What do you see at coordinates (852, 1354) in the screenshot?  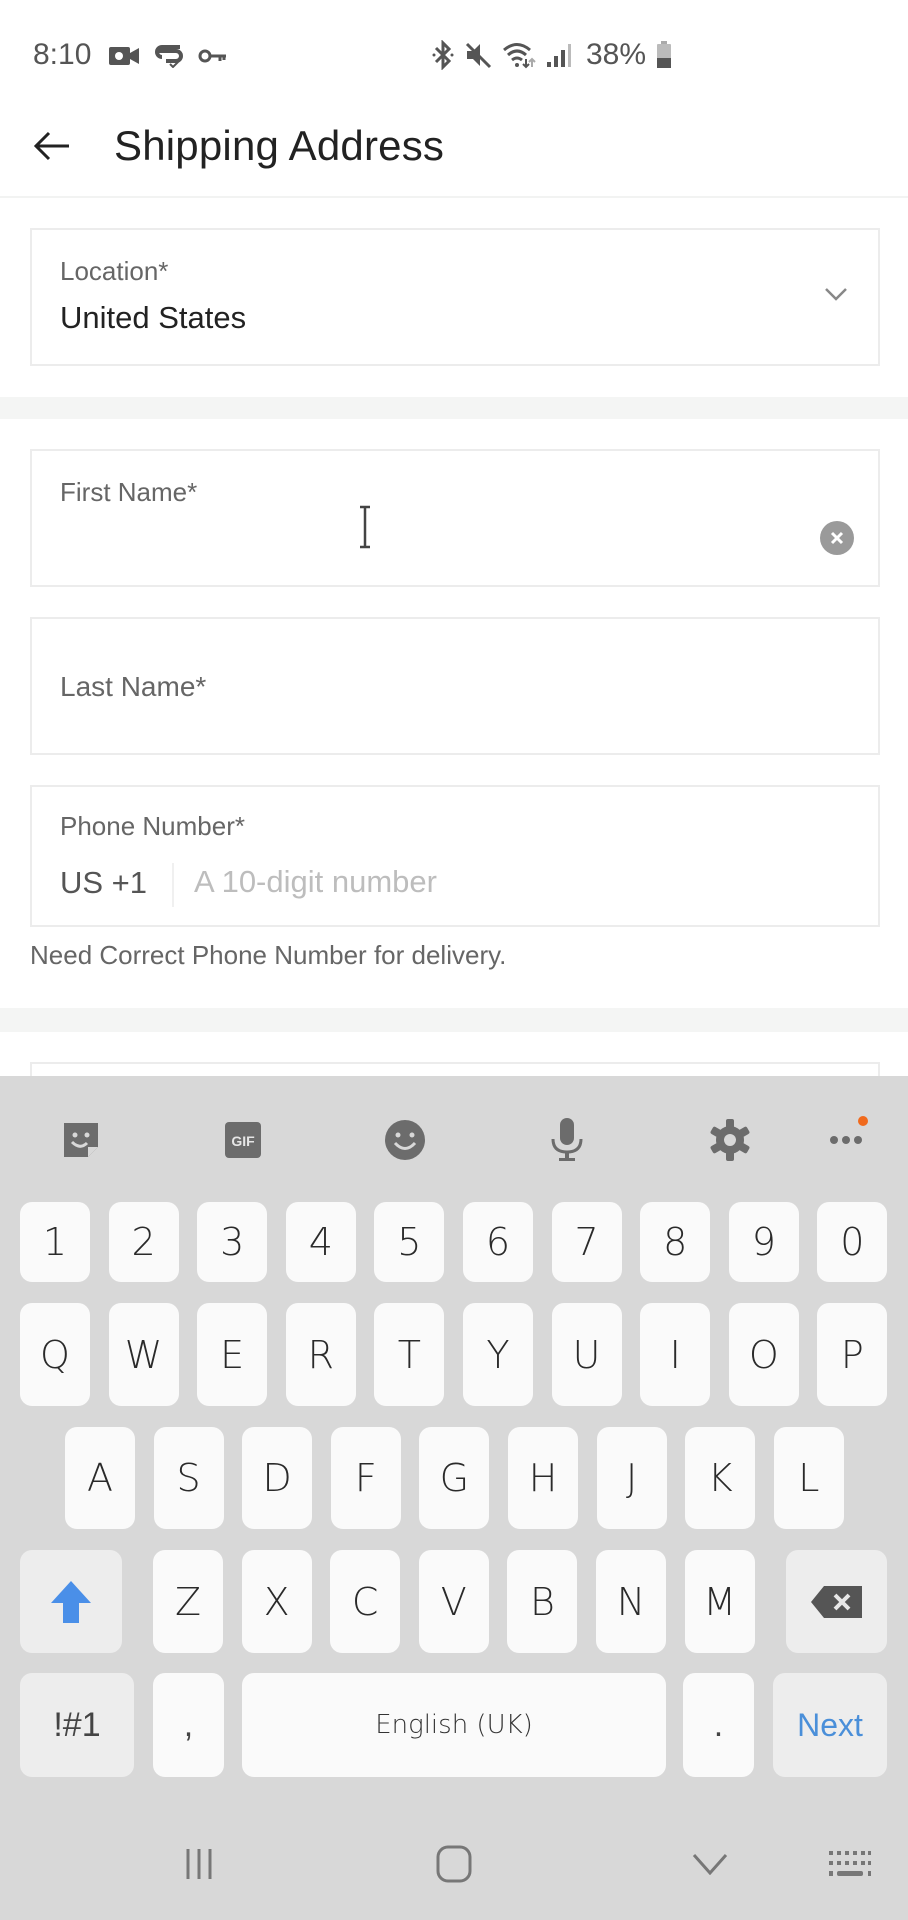 I see `key-p: P` at bounding box center [852, 1354].